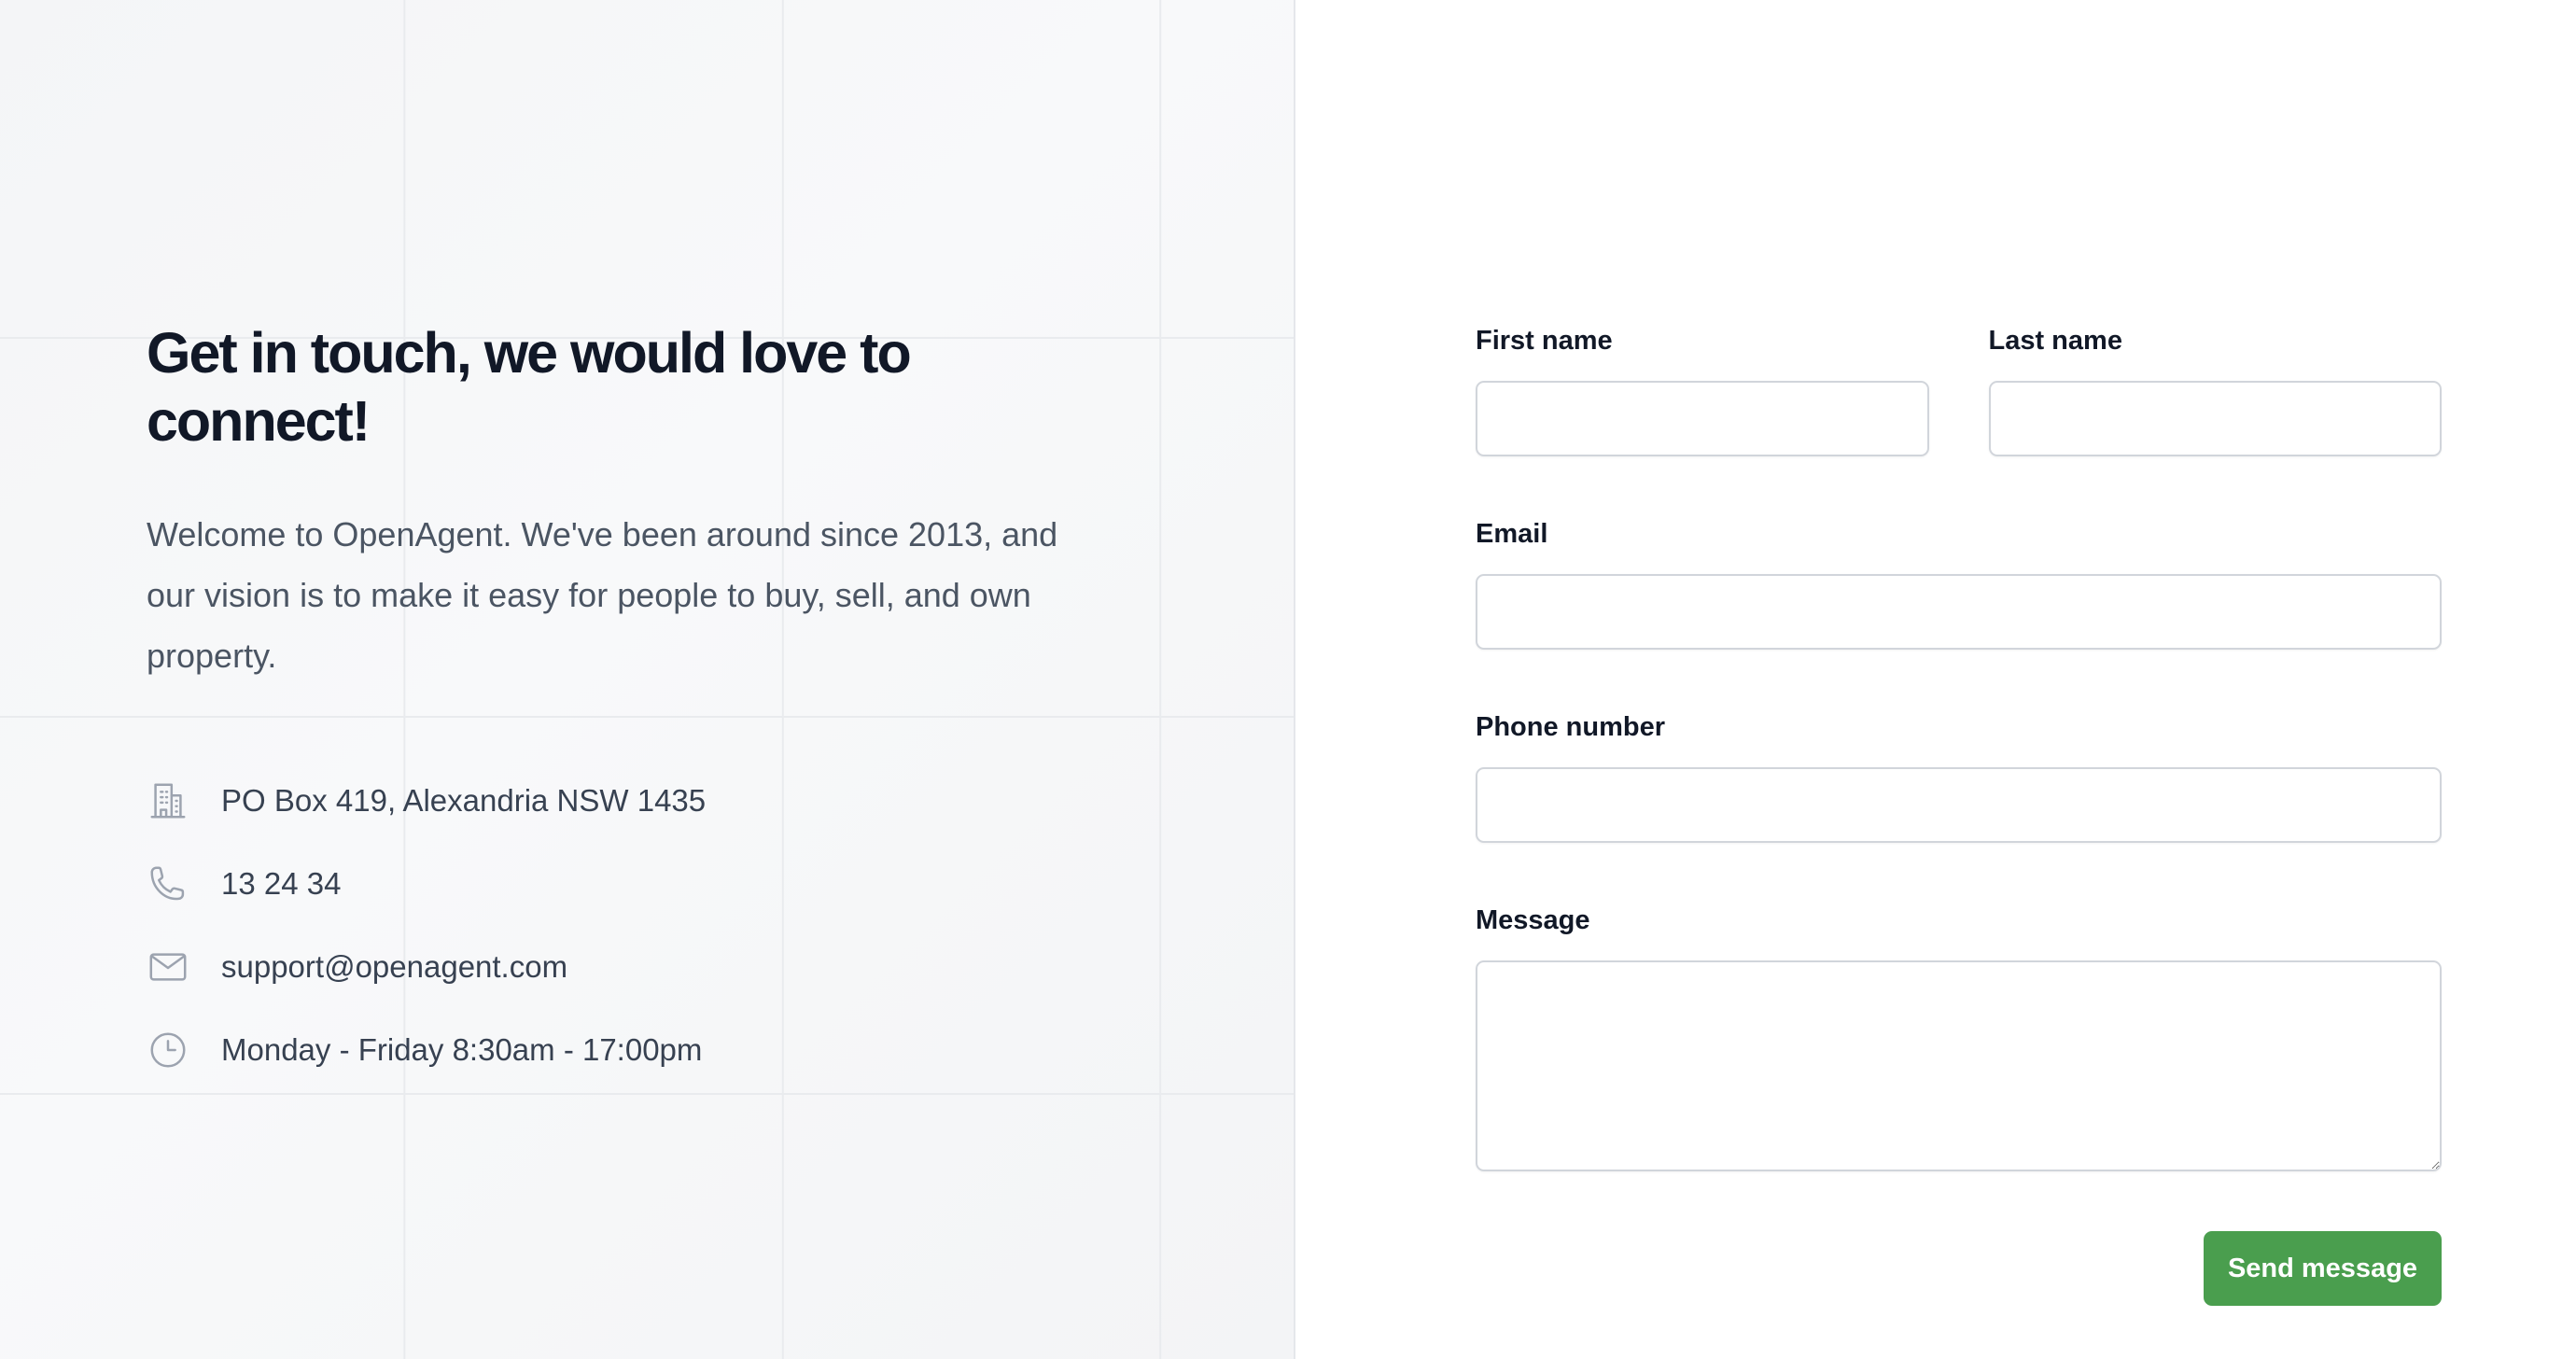 This screenshot has height=1359, width=2576. Describe the element at coordinates (1959, 391) in the screenshot. I see `name-row: First name Last name` at that location.